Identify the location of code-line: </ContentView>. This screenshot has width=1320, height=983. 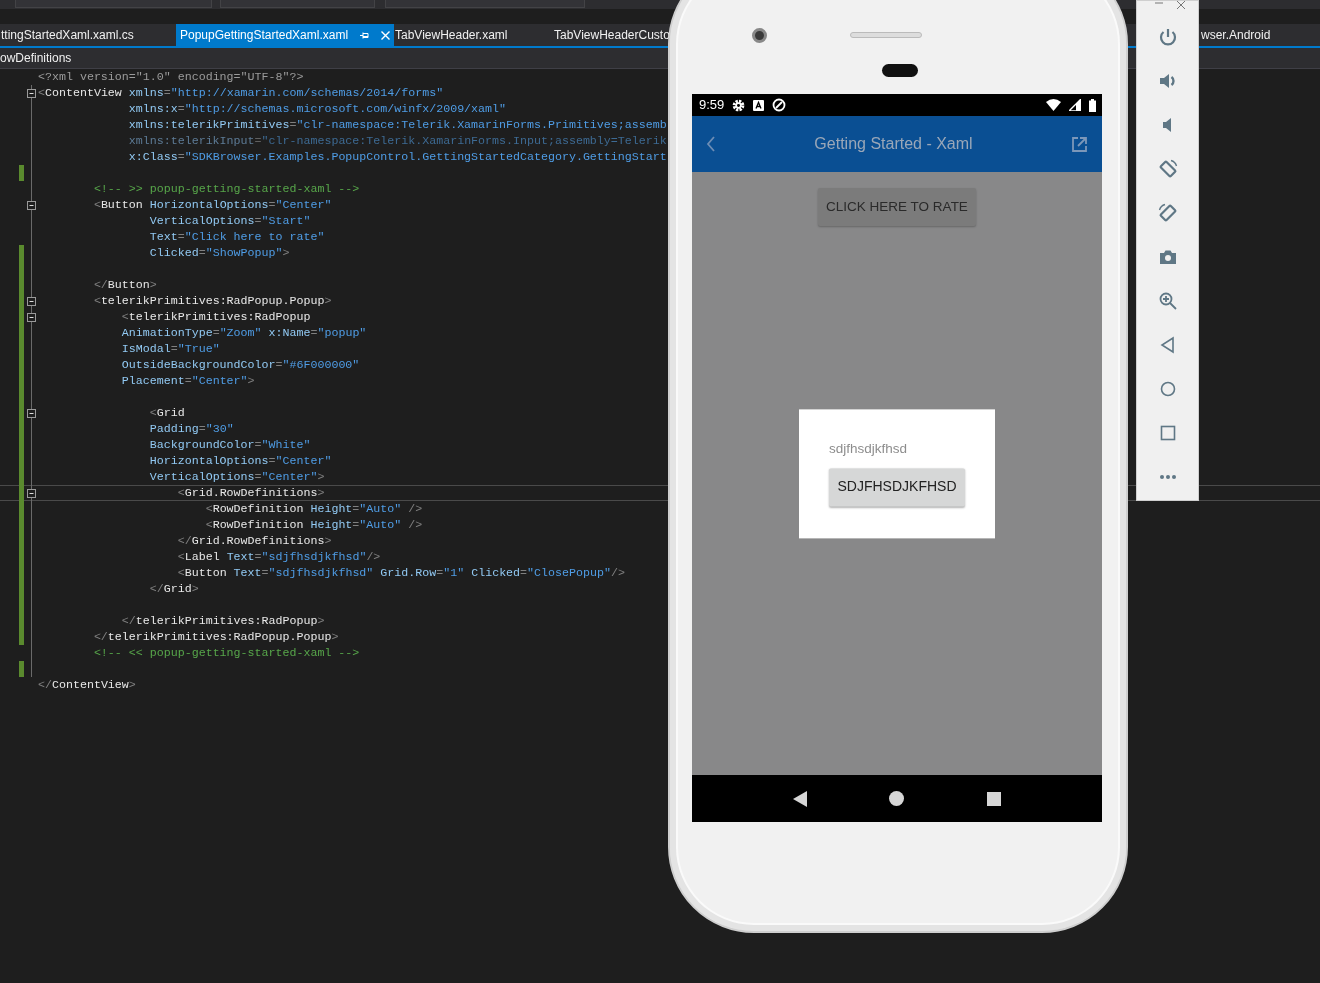
(87, 685).